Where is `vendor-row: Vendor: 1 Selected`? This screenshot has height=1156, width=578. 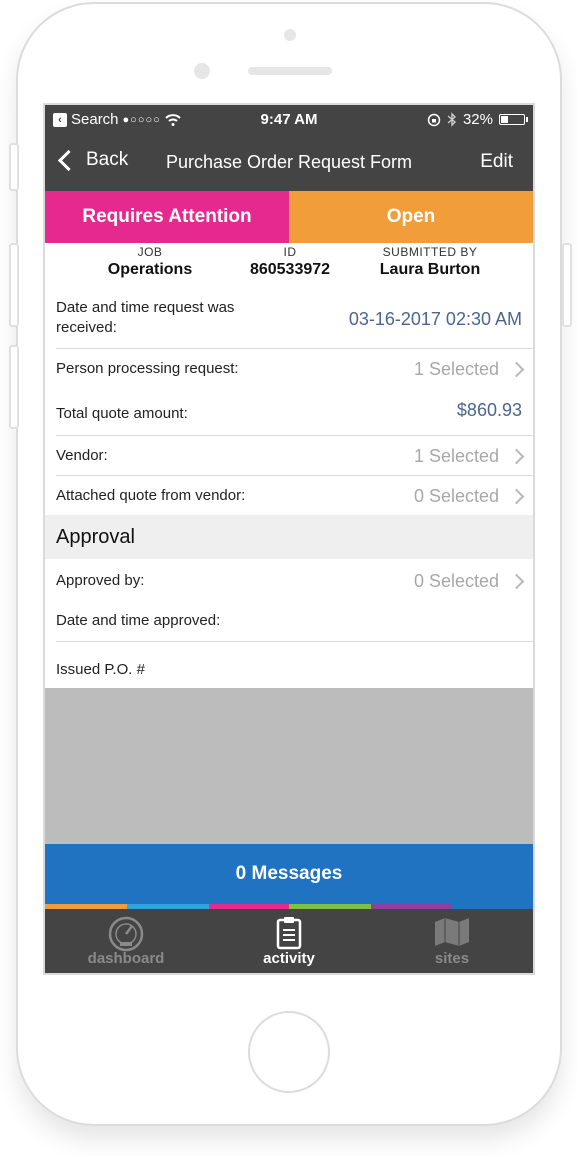
vendor-row: Vendor: 1 Selected is located at coordinates (289, 456).